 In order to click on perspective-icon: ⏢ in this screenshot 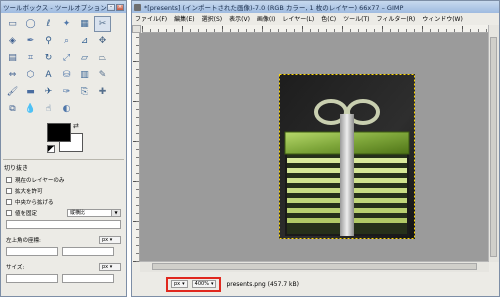, I will do `click(102, 58)`.